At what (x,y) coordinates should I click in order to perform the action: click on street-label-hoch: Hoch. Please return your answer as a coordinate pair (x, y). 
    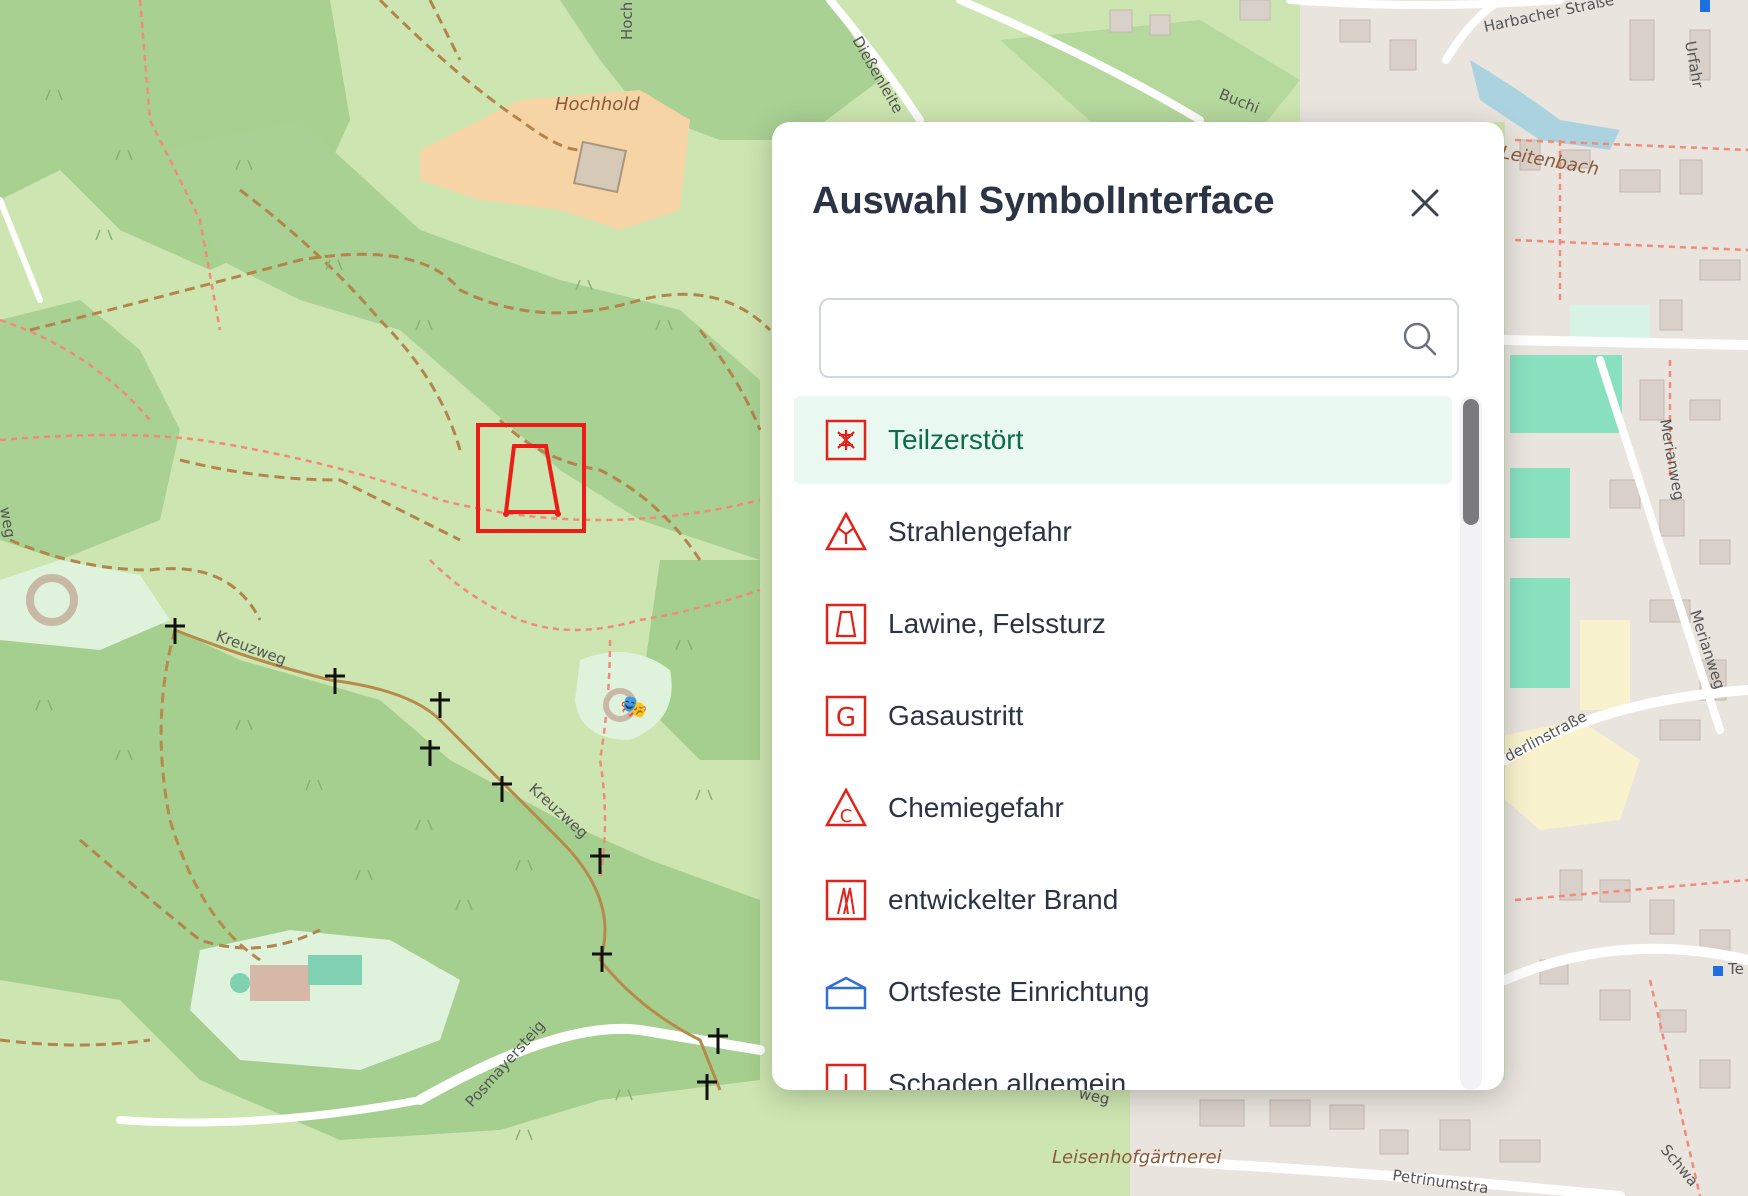
    Looking at the image, I should click on (627, 21).